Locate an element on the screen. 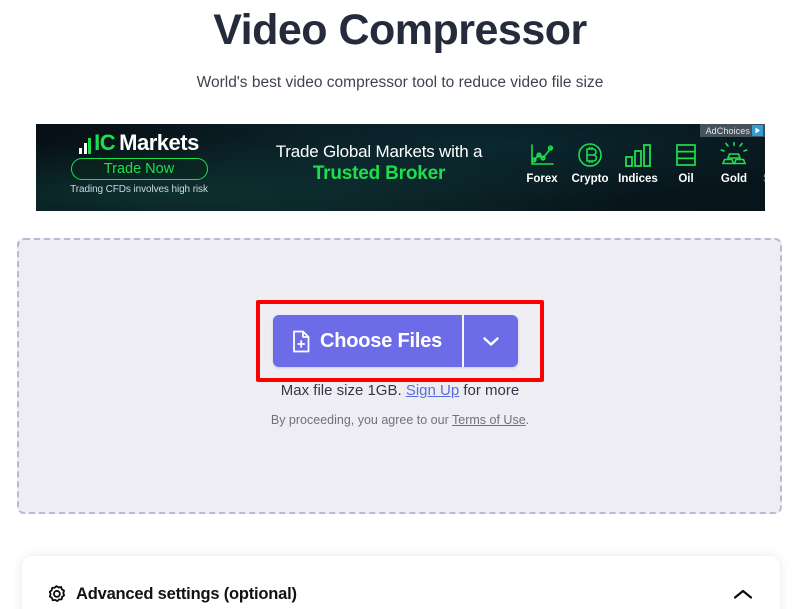 The width and height of the screenshot is (800, 609). gear-icon is located at coordinates (56, 594).